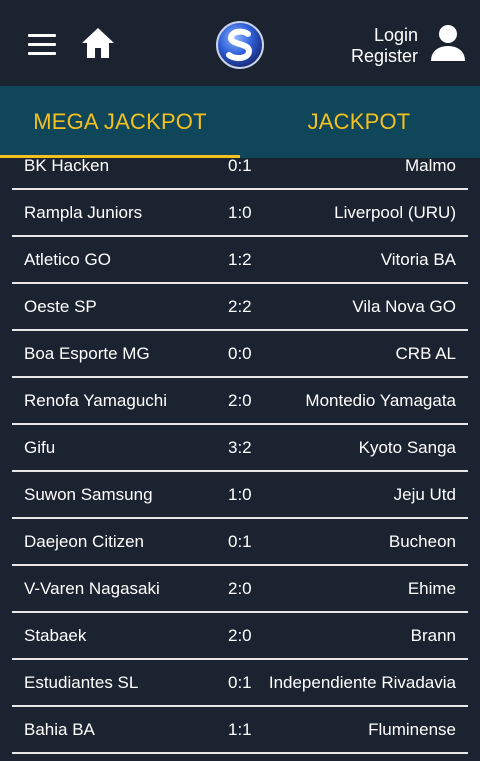 The height and width of the screenshot is (761, 480). I want to click on home-team: Atletico GO, so click(67, 259).